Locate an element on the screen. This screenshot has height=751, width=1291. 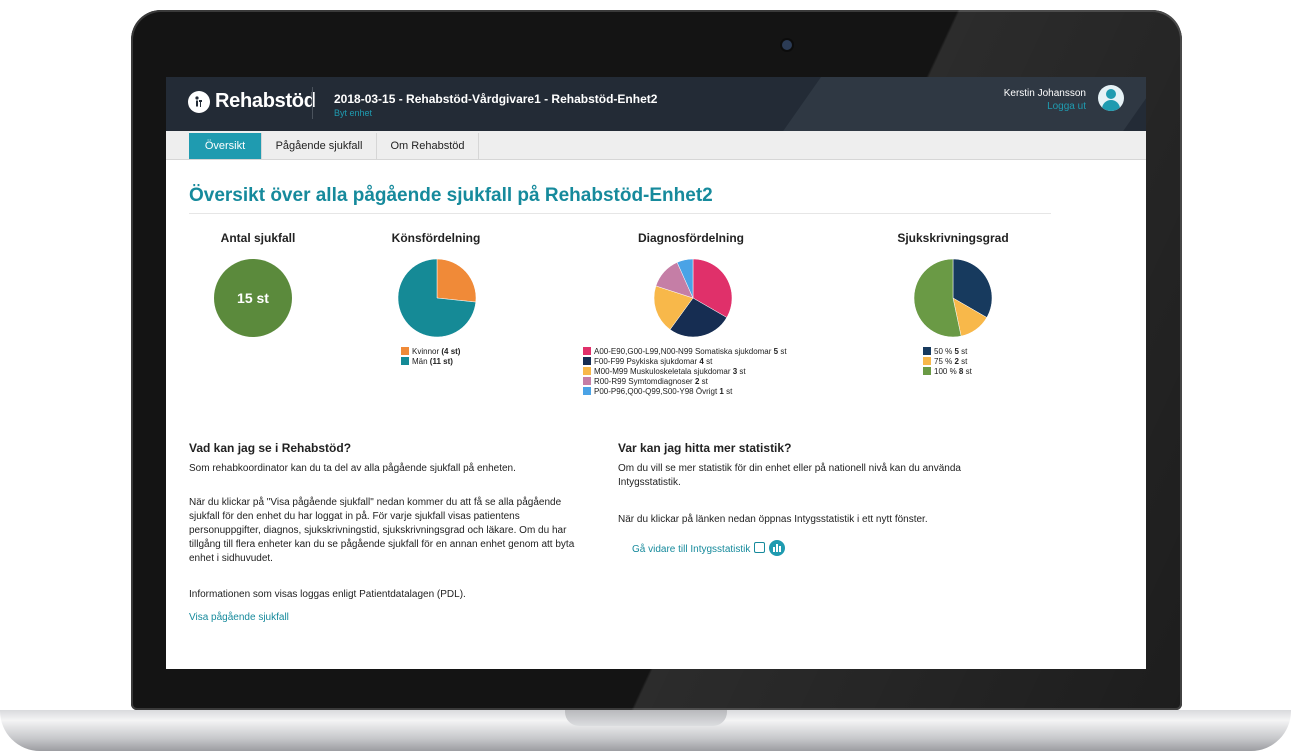
degree-pie-chart is located at coordinates (953, 298).